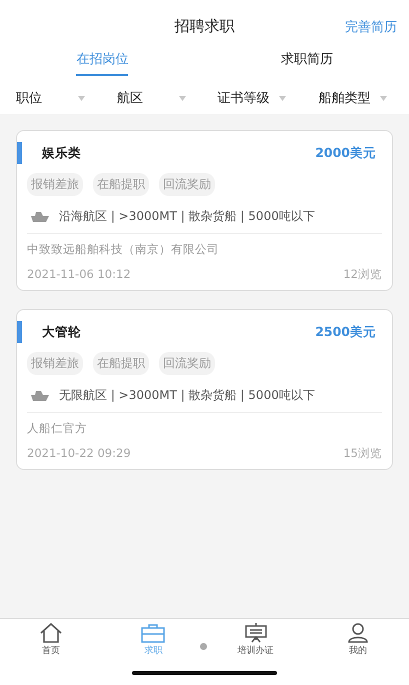 This screenshot has width=409, height=685. Describe the element at coordinates (62, 332) in the screenshot. I see `job-title: 大管轮` at that location.